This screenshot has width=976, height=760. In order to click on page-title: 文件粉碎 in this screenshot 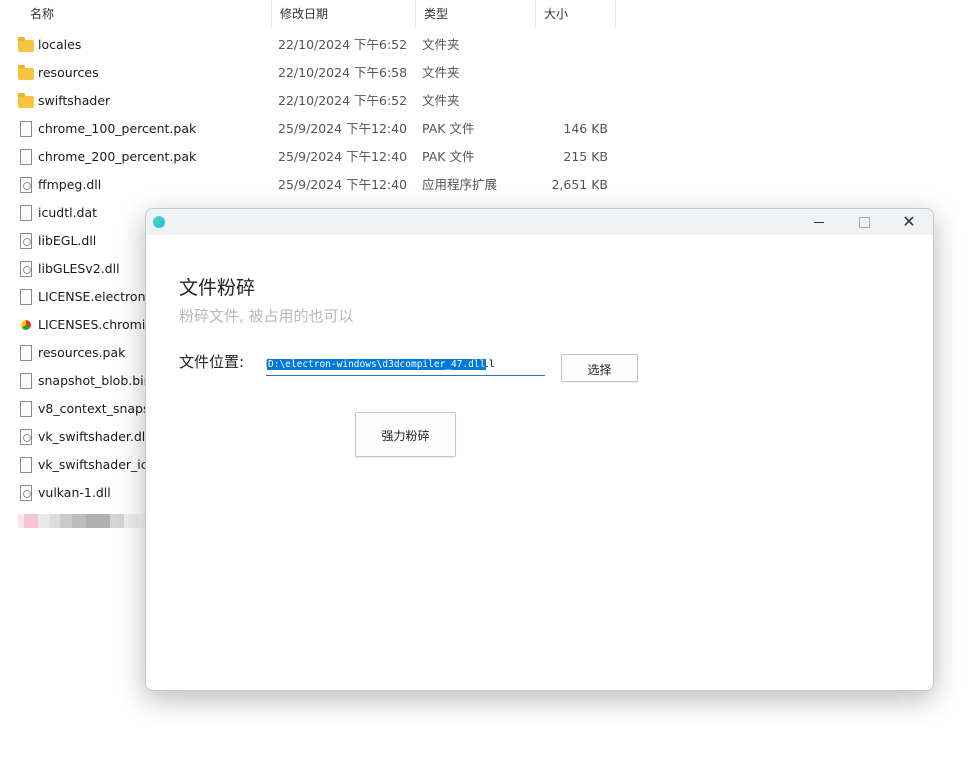, I will do `click(217, 288)`.